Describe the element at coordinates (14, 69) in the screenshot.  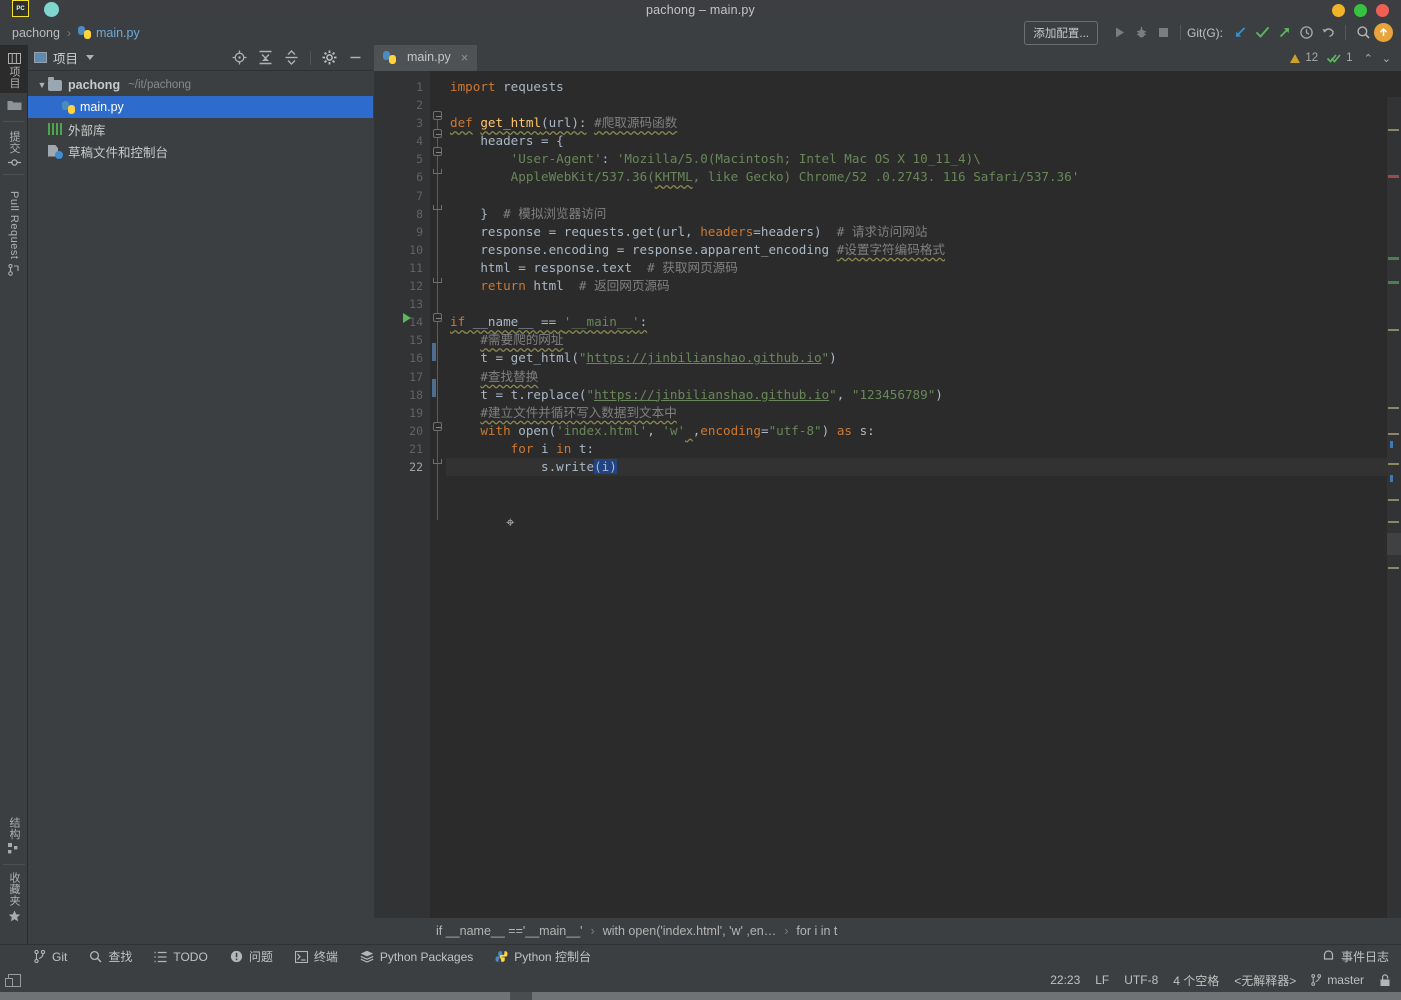
I see `sidebar-item-project: 项目` at that location.